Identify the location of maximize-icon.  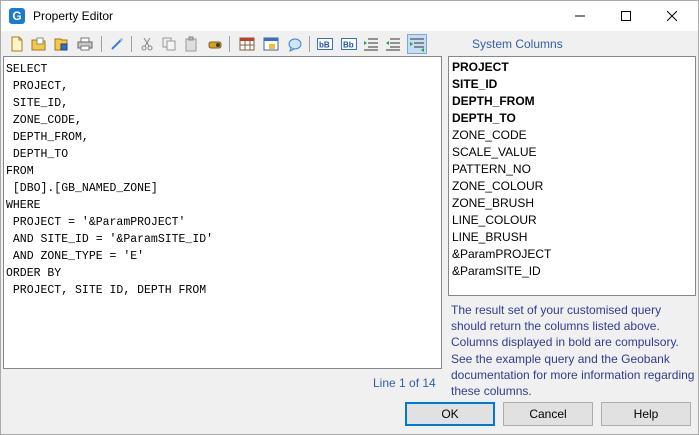
(626, 16).